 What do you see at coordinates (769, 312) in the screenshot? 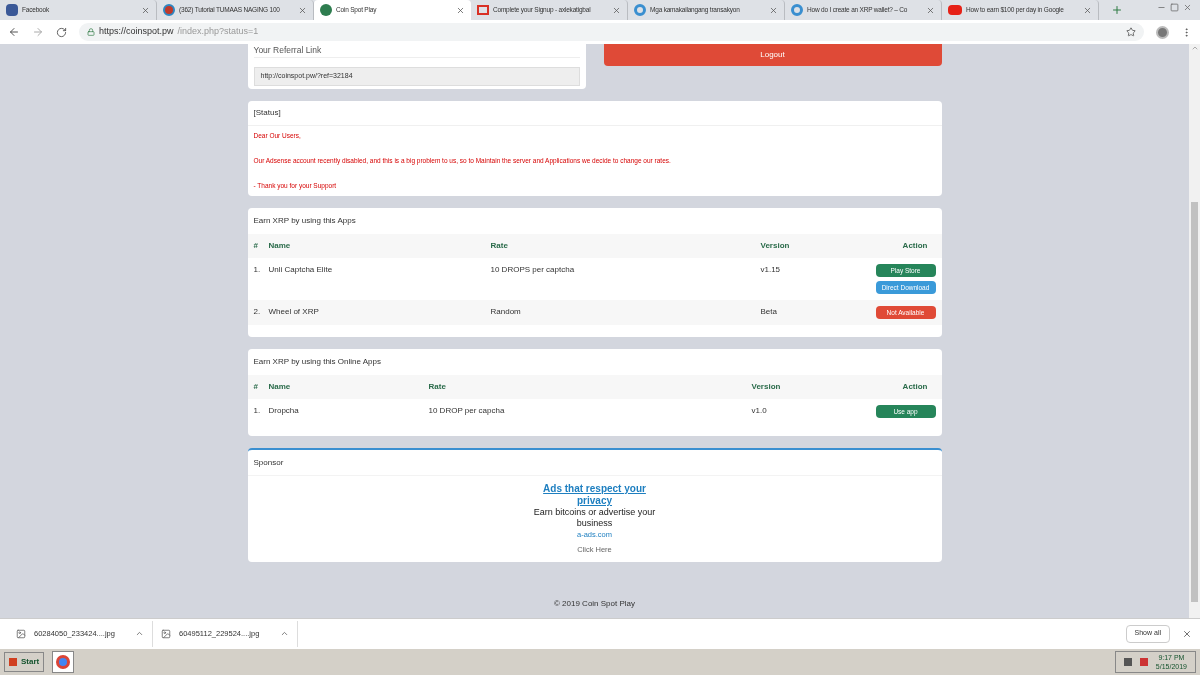
I see `table-cell-text: Beta` at bounding box center [769, 312].